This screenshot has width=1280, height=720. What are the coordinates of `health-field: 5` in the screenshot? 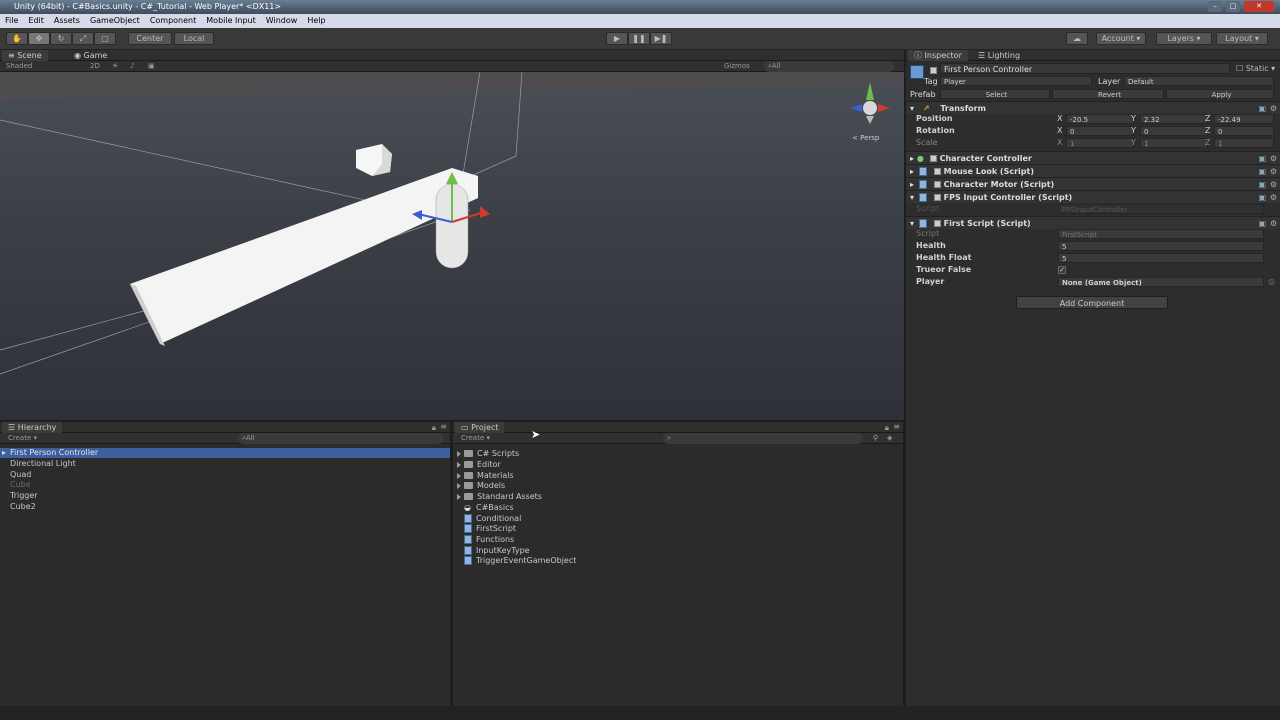 It's located at (1161, 246).